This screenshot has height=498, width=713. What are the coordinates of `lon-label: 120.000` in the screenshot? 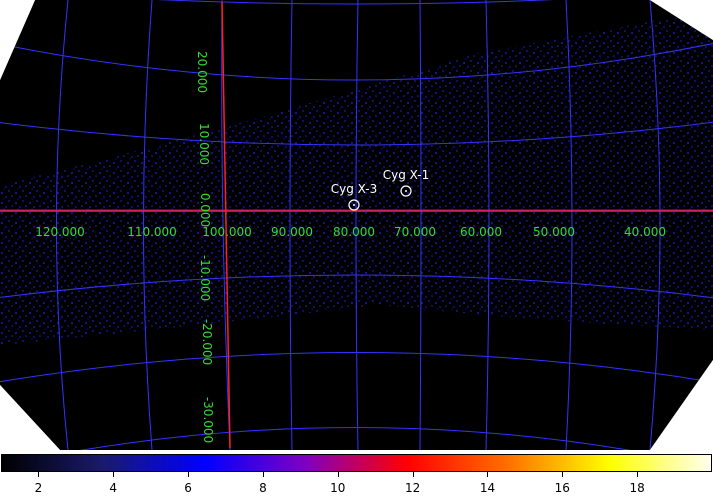 It's located at (60, 232).